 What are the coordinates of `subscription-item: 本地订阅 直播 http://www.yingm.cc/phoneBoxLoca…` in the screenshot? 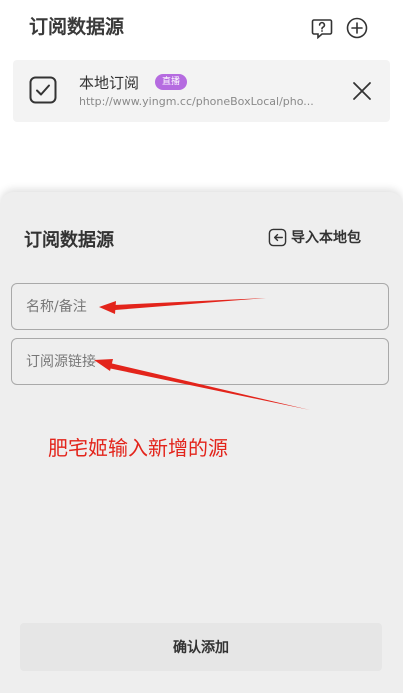 It's located at (201, 91).